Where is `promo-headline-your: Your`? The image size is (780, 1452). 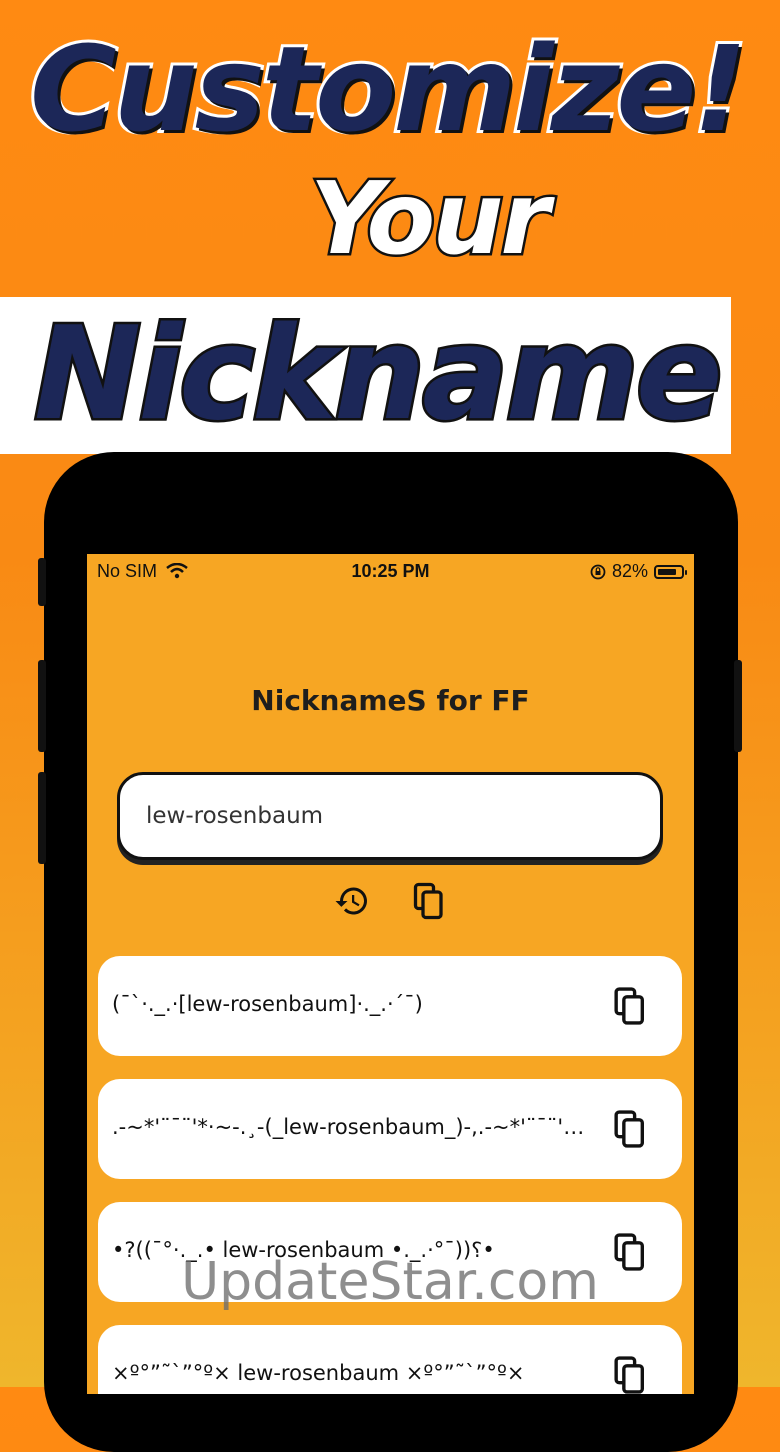
promo-headline-your: Your is located at coordinates (430, 219).